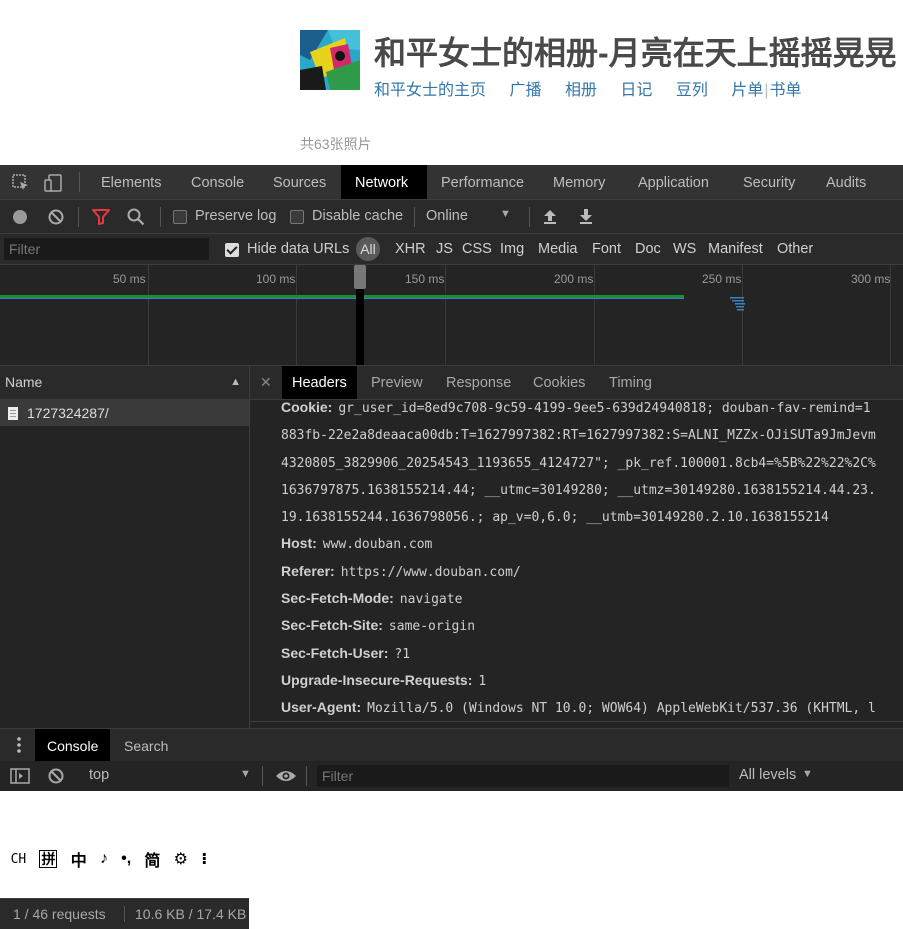 This screenshot has height=929, width=903. What do you see at coordinates (19, 859) in the screenshot?
I see `ime-lang-indicator: CH` at bounding box center [19, 859].